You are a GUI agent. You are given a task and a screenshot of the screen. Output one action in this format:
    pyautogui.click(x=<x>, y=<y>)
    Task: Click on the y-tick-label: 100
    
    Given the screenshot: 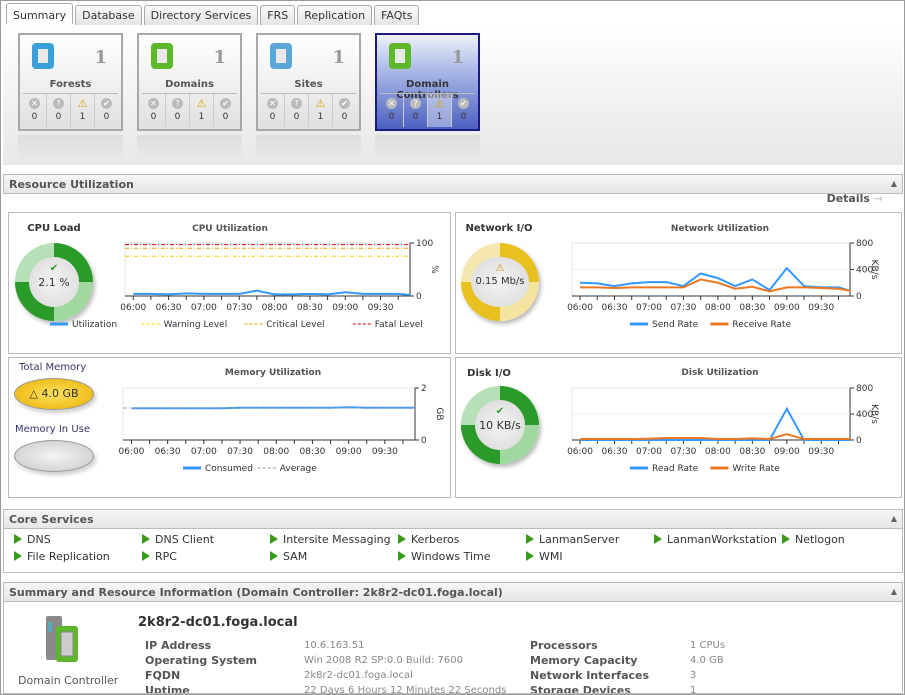 What is the action you would take?
    pyautogui.click(x=424, y=244)
    